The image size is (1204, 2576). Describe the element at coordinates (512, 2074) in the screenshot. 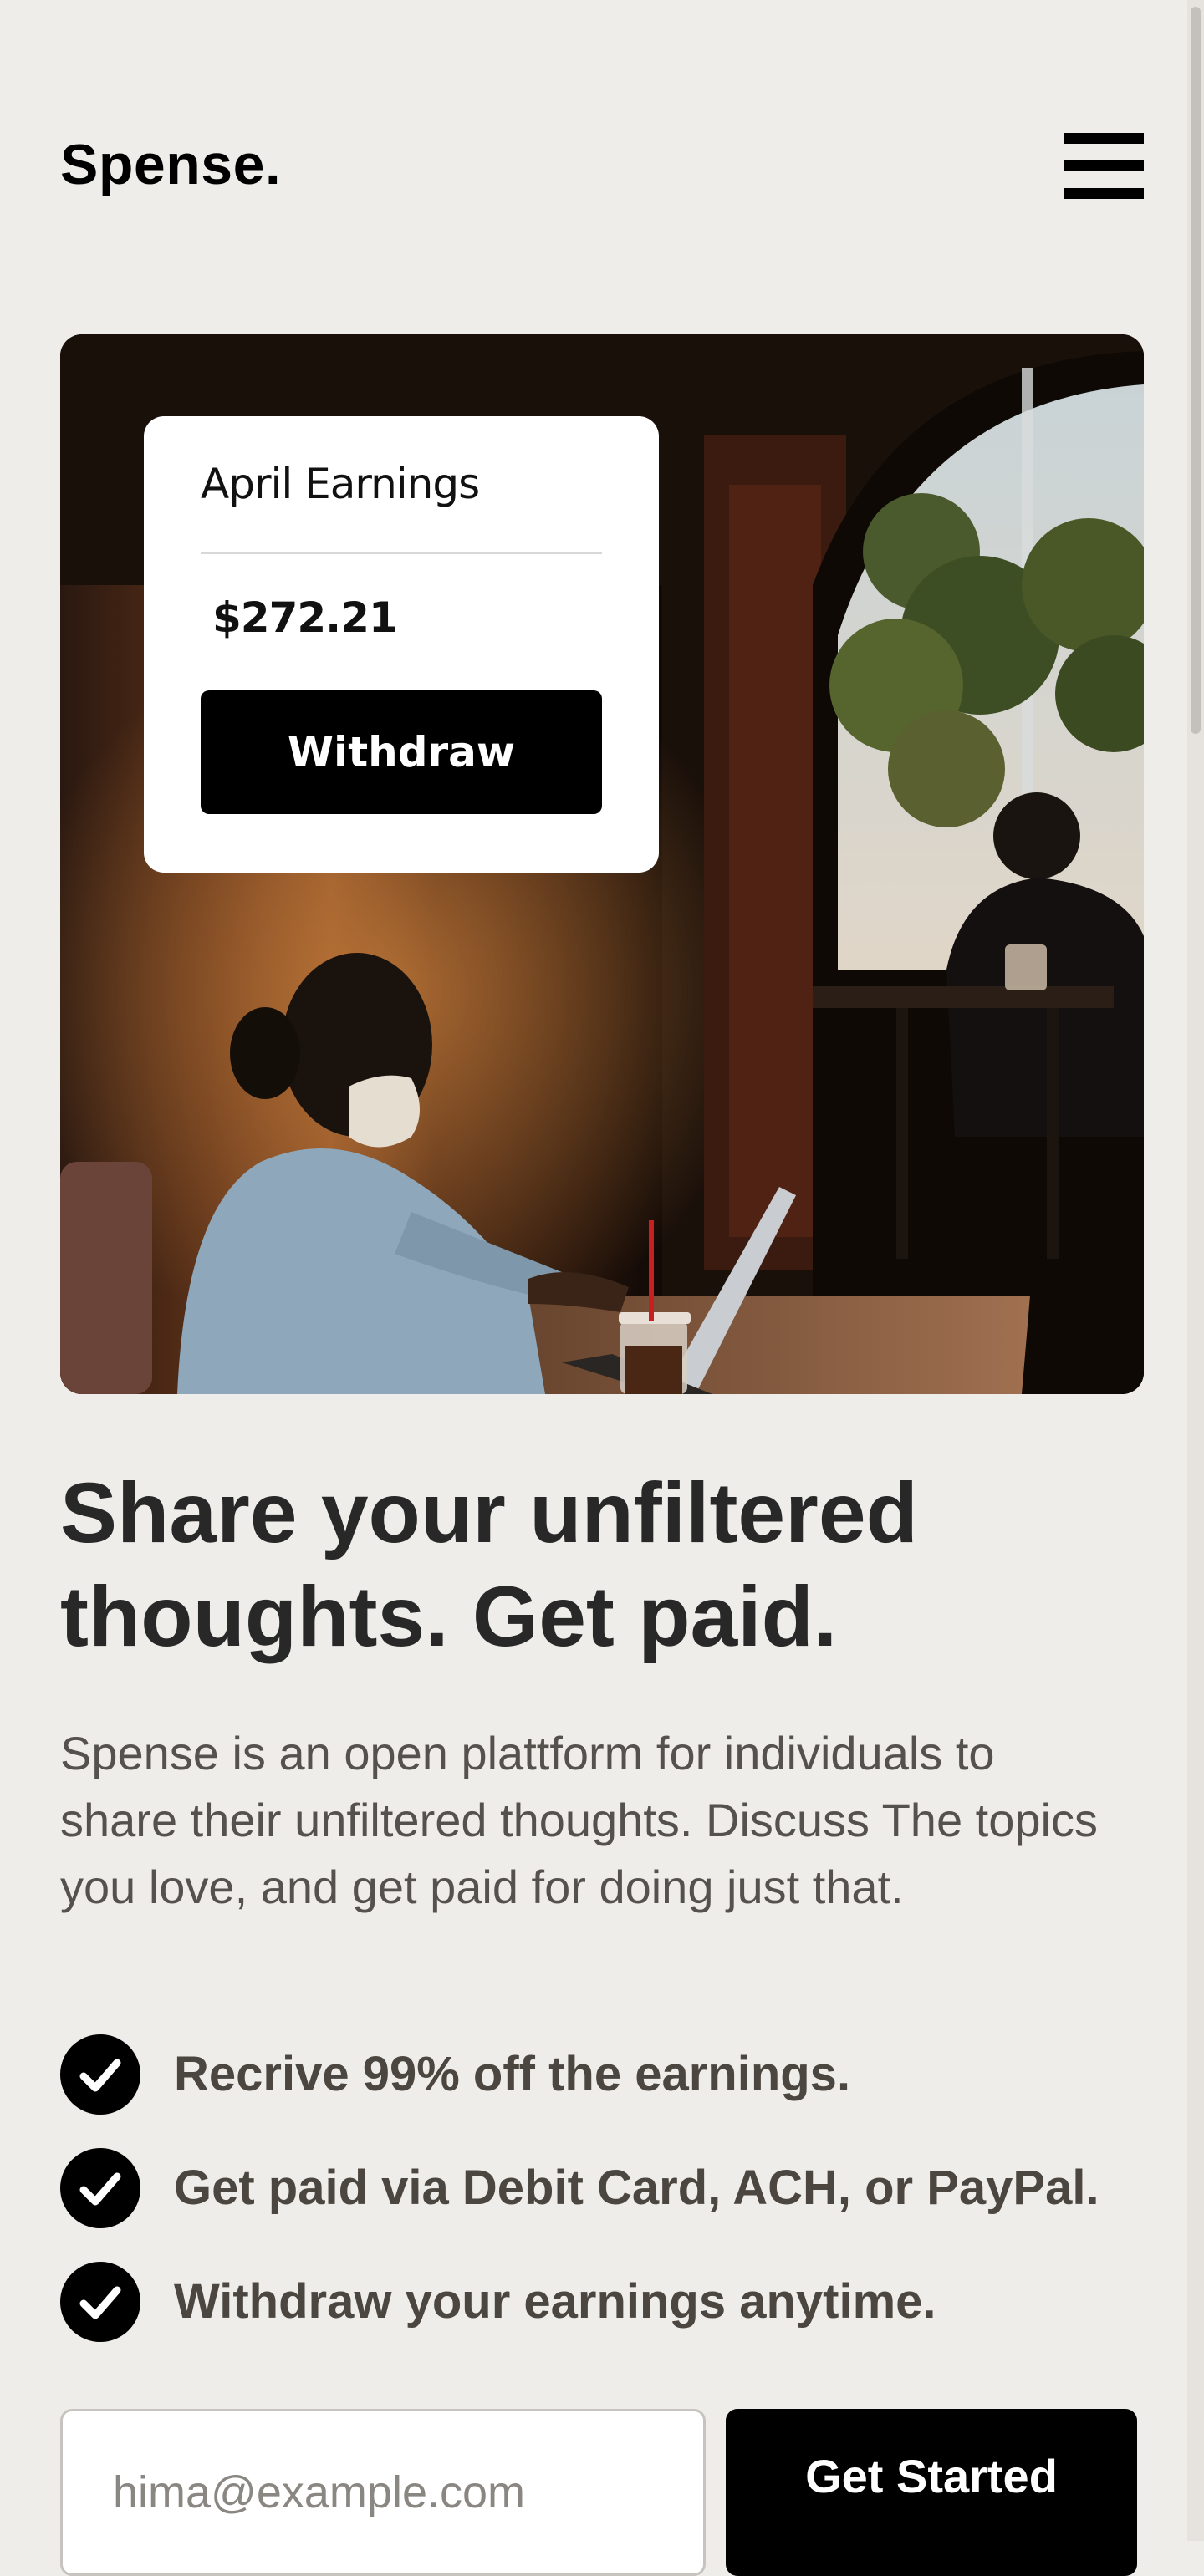

I see `feature-text: Recrive 99% off the earnings.` at that location.